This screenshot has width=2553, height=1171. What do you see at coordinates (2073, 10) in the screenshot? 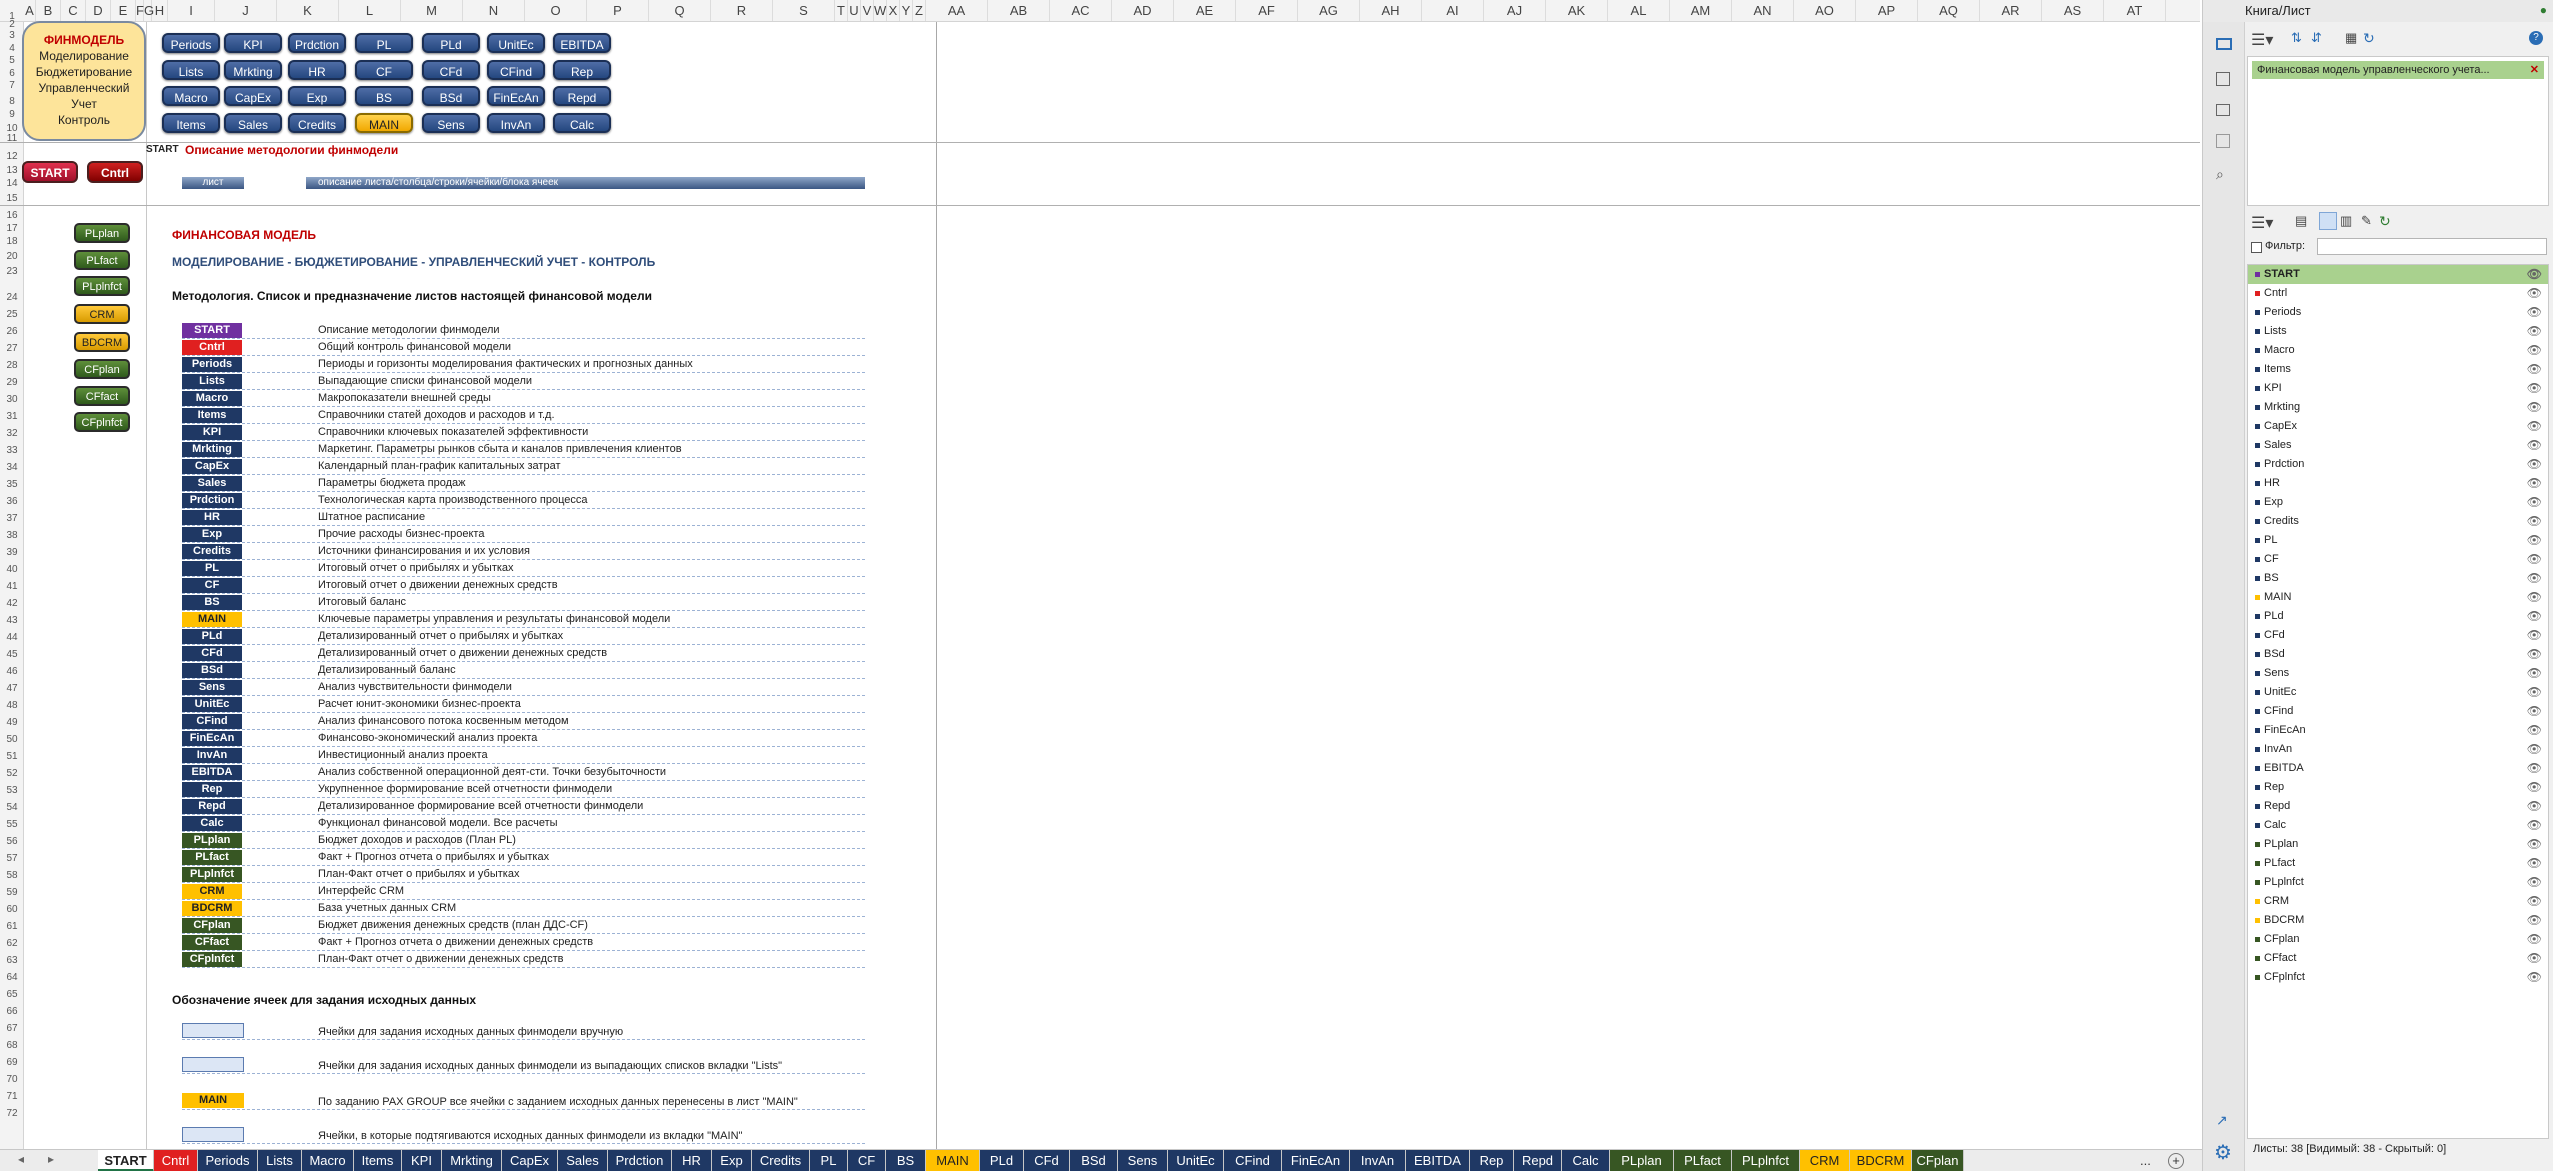
I see `column-label: AS` at bounding box center [2073, 10].